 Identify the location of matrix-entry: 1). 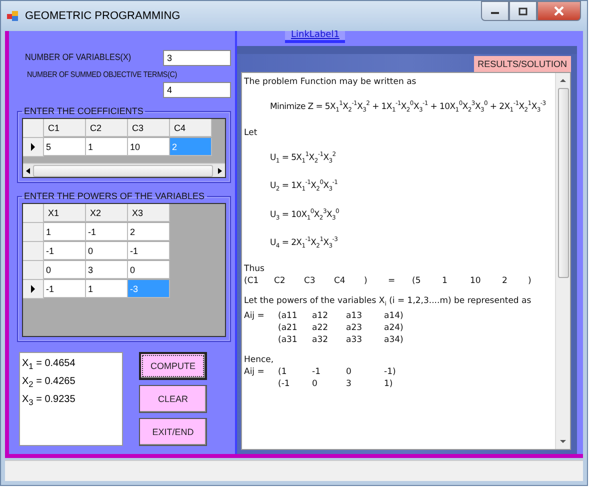
(389, 384).